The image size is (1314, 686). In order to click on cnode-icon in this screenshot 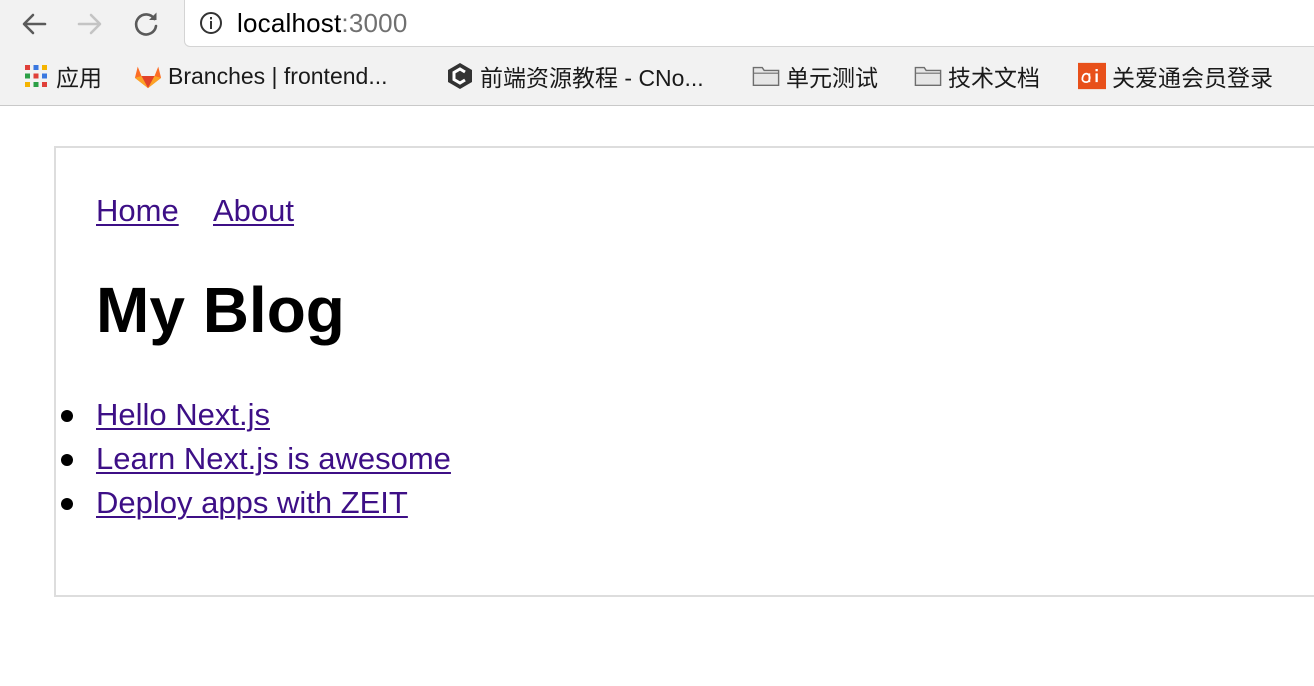, I will do `click(460, 76)`.